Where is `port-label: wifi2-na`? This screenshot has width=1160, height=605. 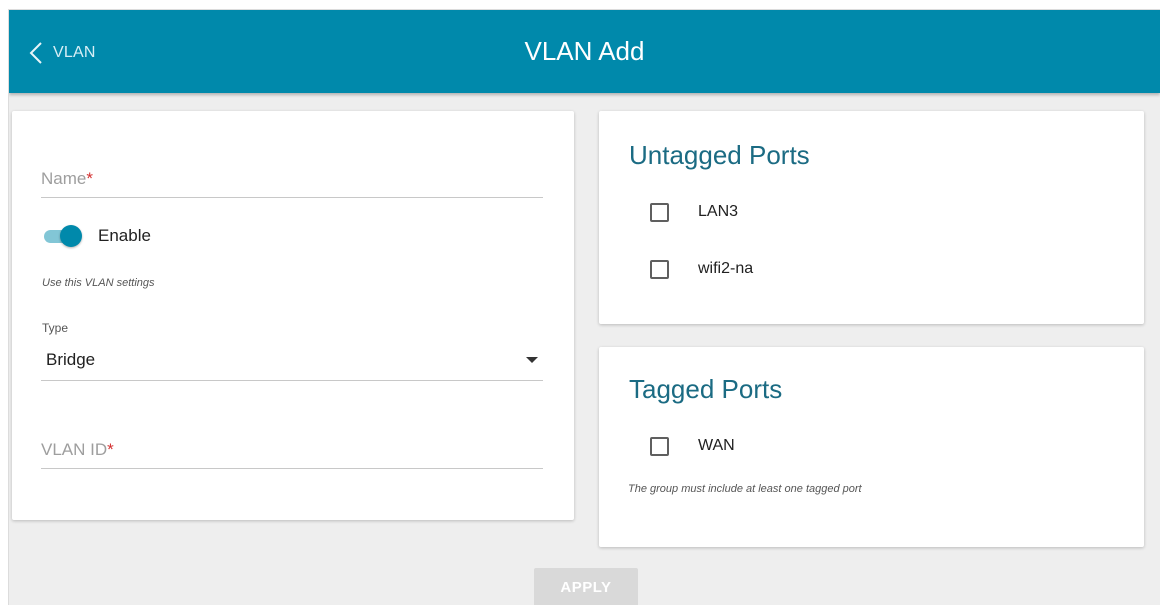
port-label: wifi2-na is located at coordinates (726, 268).